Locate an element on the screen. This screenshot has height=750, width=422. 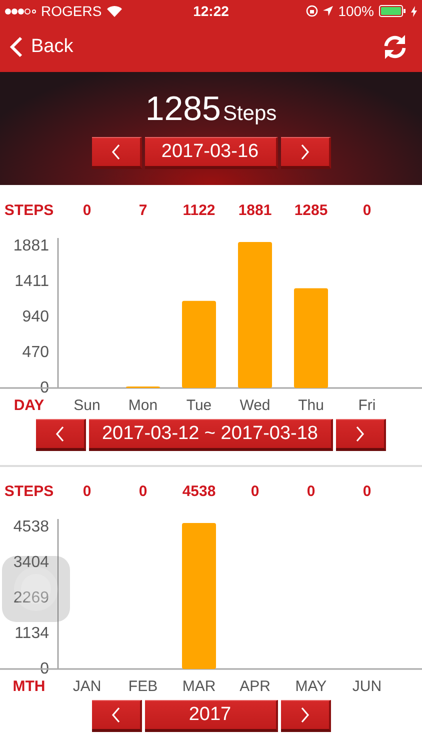
tick-label: 470 is located at coordinates (35, 353).